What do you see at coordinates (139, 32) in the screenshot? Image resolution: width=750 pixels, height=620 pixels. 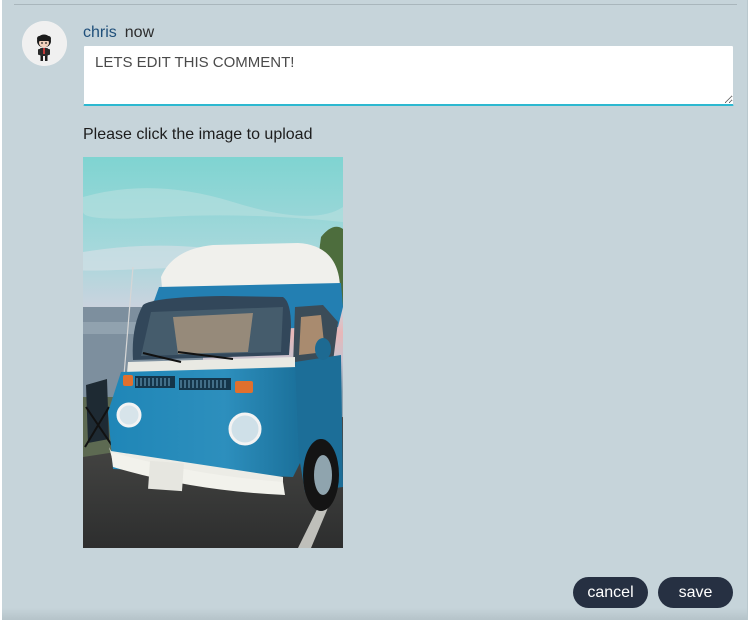 I see `comment-timestamp: now` at bounding box center [139, 32].